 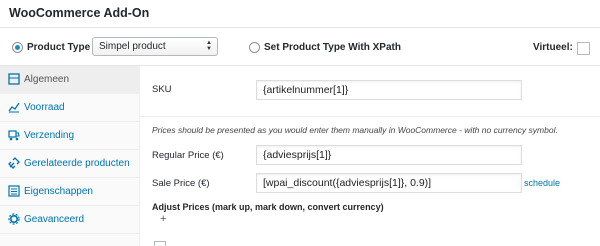 I want to click on xpath-type-radio, so click(x=254, y=47).